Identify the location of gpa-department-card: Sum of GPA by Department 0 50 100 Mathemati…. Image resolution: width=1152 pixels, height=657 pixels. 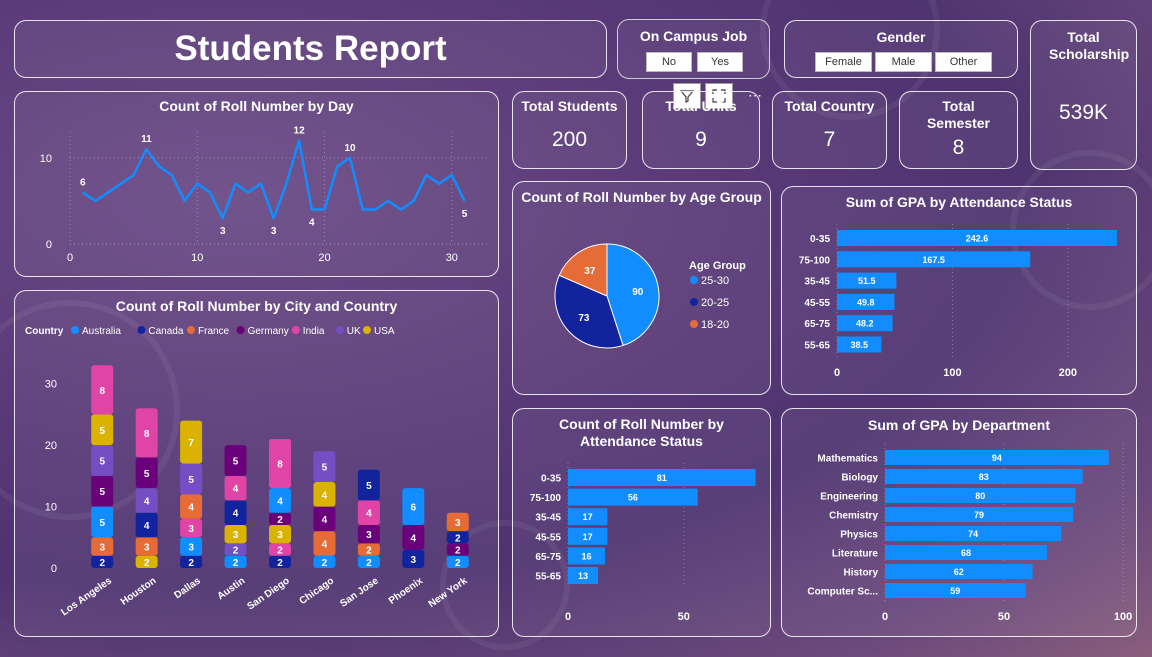
(959, 522).